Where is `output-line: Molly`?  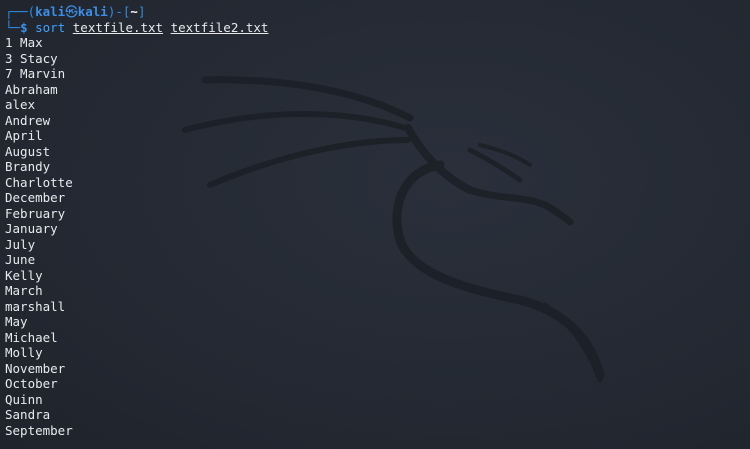
output-line: Molly is located at coordinates (24, 352).